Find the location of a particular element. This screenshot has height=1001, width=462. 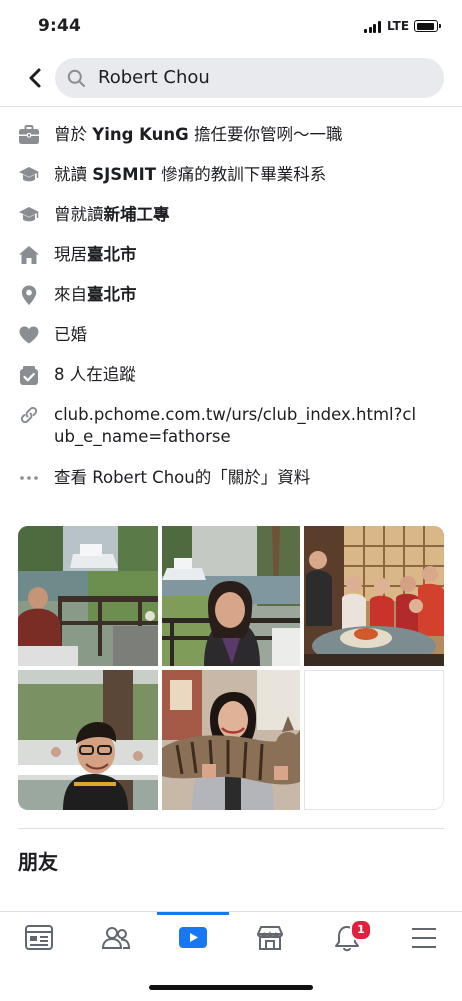

friends-section-title: 朋友 is located at coordinates (38, 862).